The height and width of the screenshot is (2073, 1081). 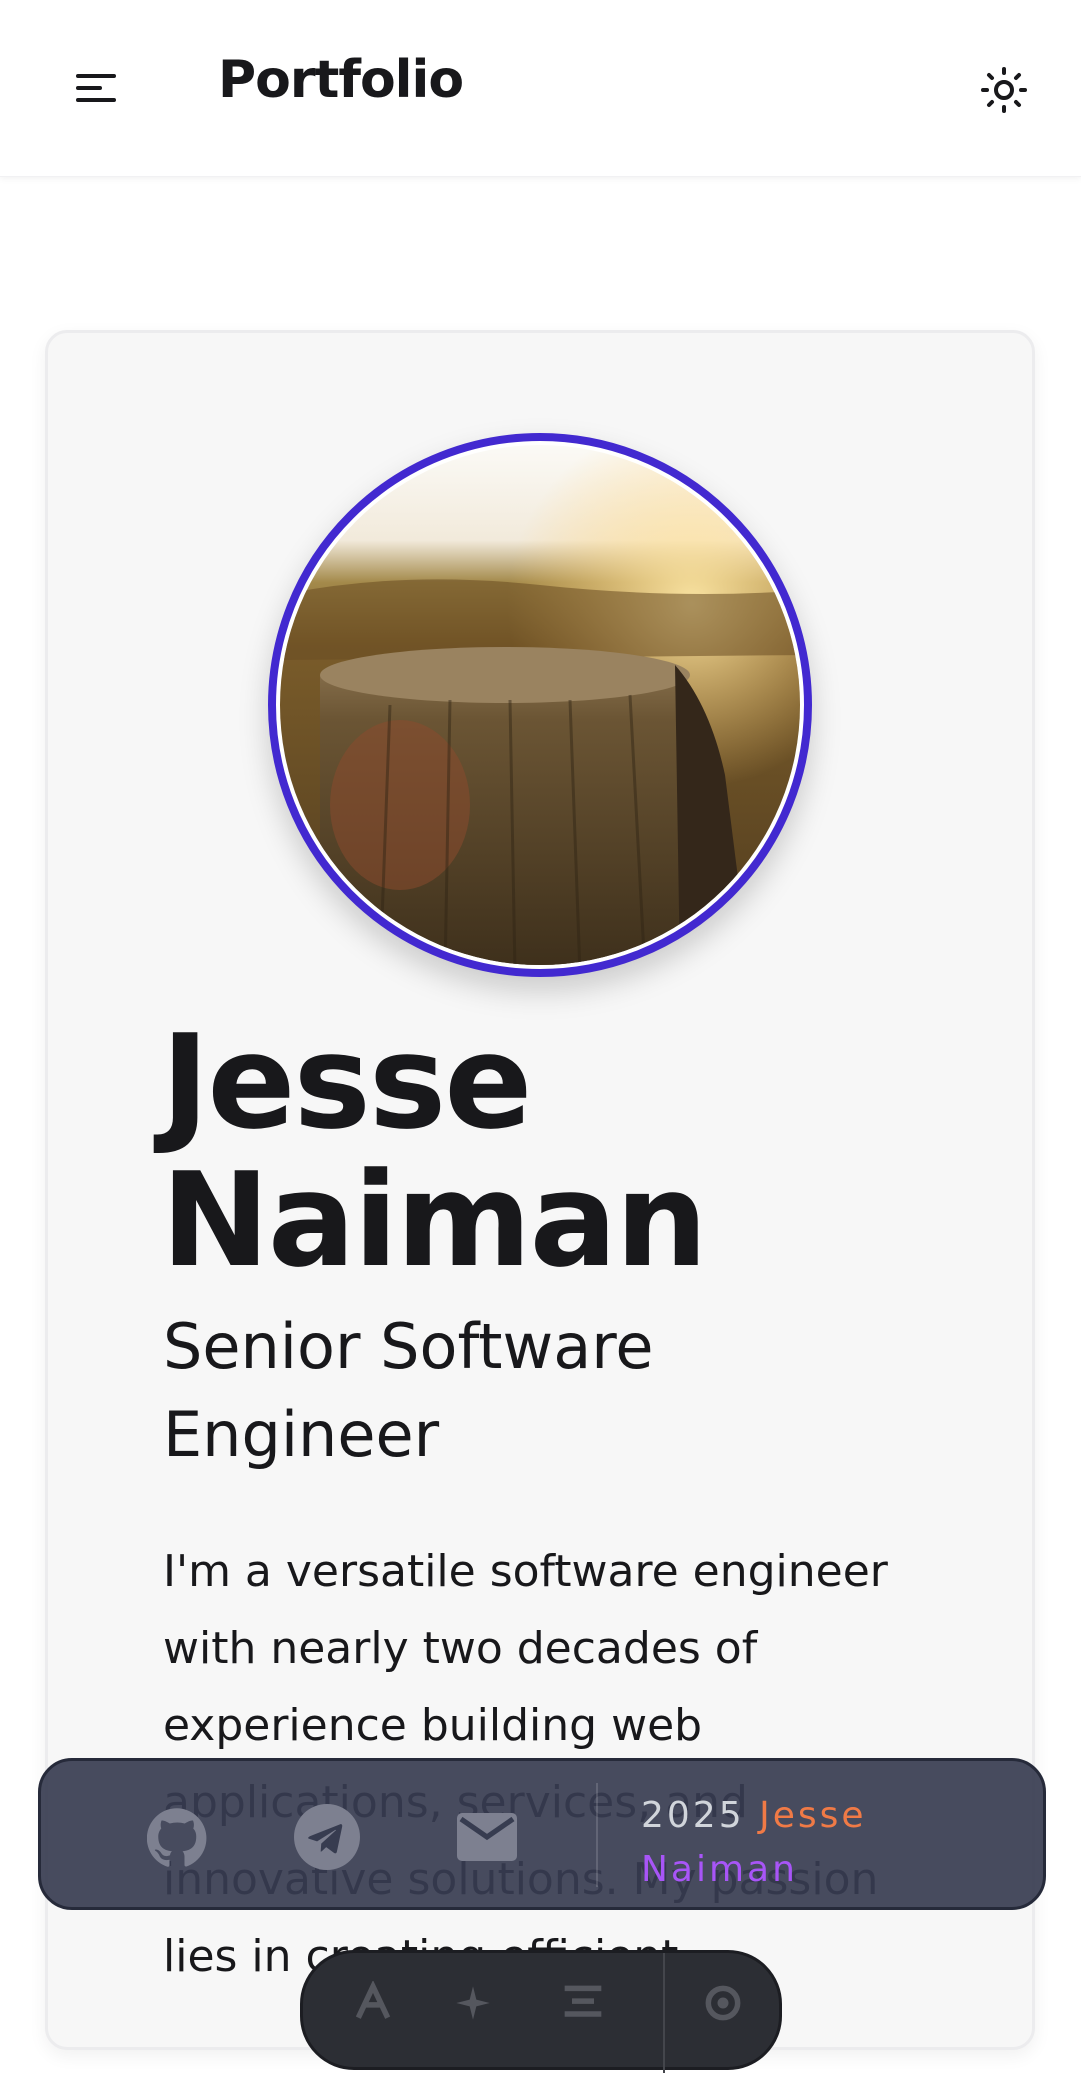 I want to click on github-link, so click(x=177, y=1837).